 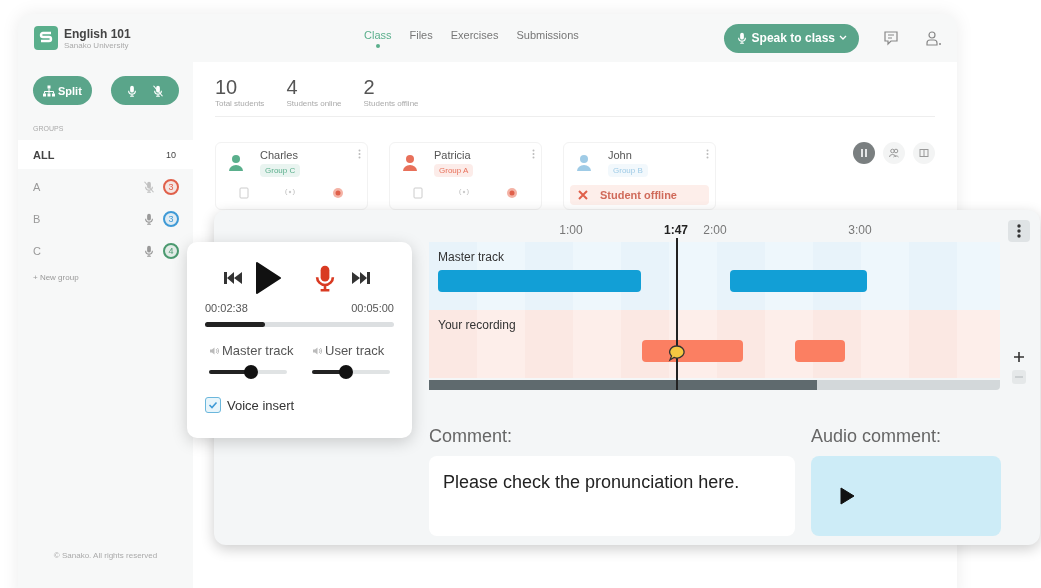 What do you see at coordinates (233, 278) in the screenshot?
I see `skip-back-button` at bounding box center [233, 278].